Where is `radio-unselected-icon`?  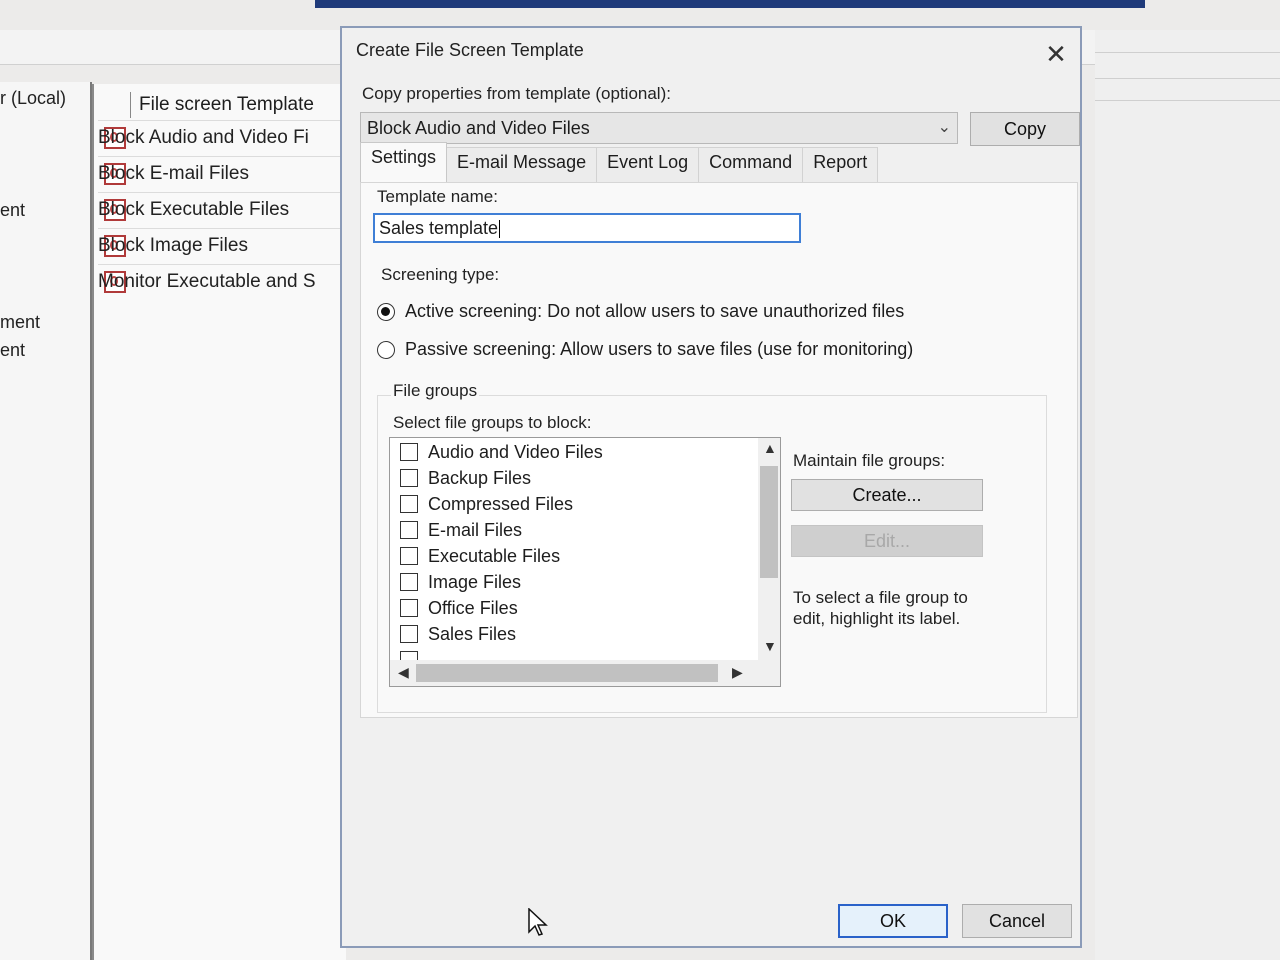
radio-unselected-icon is located at coordinates (386, 349).